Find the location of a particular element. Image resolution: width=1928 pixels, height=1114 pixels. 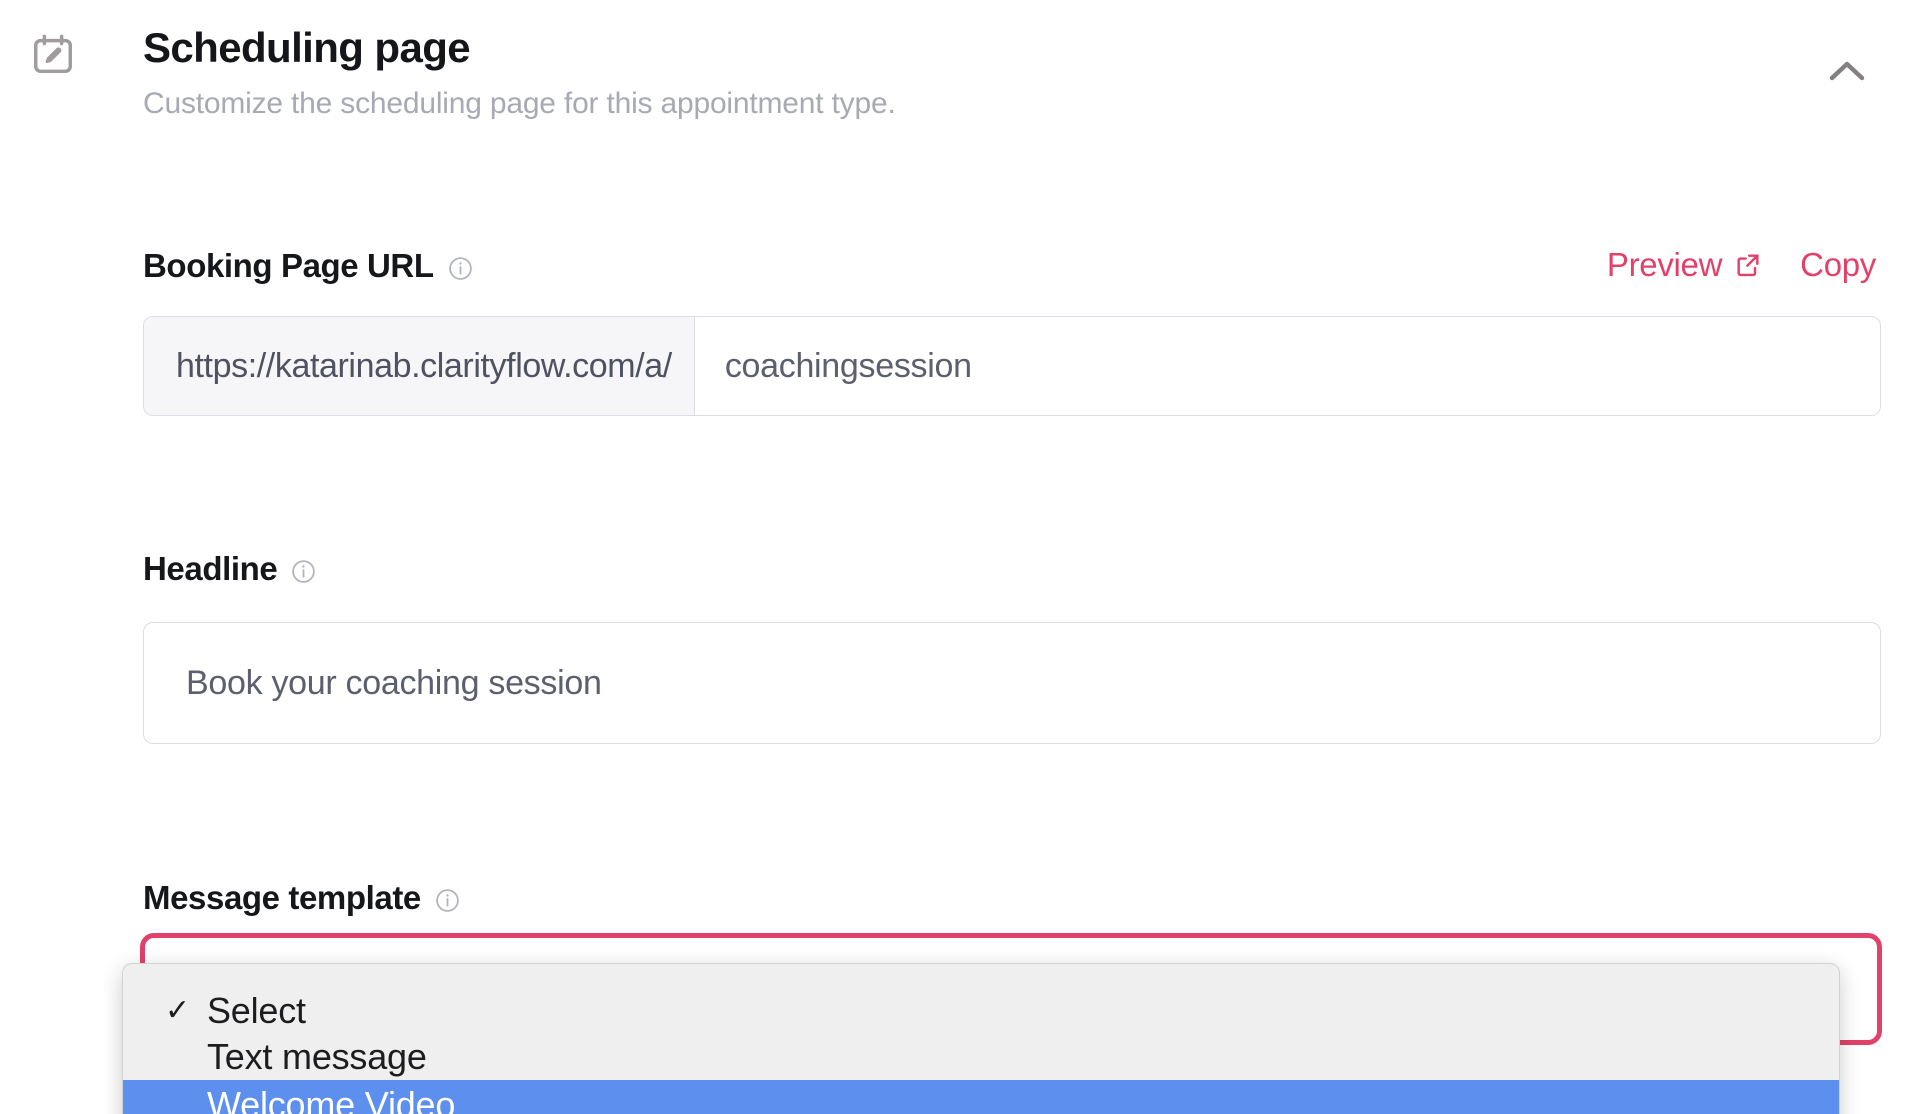

booking-url-label-row: Booking Page URL is located at coordinates (308, 266).